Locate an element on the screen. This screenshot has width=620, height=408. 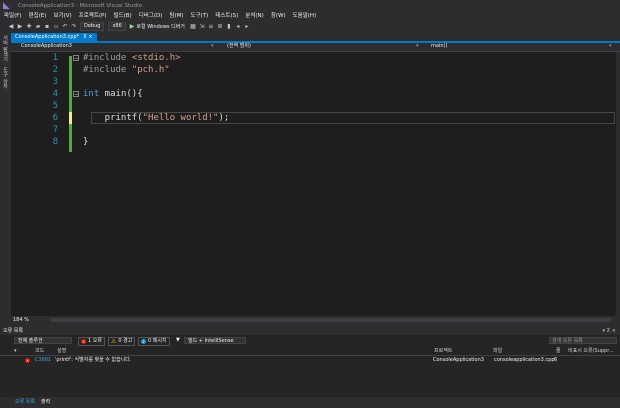
menu-build: 빌드(B) is located at coordinates (123, 16).